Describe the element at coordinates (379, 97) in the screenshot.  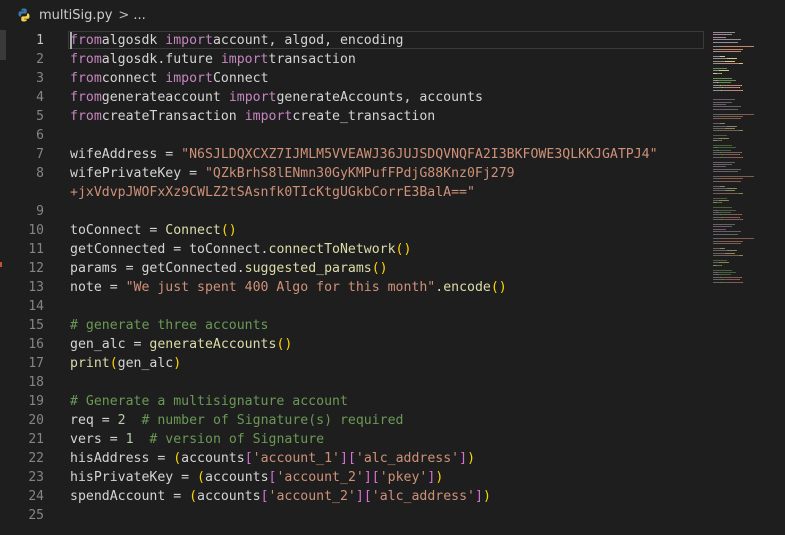
I see `code-token: generateAccounts, accounts` at that location.